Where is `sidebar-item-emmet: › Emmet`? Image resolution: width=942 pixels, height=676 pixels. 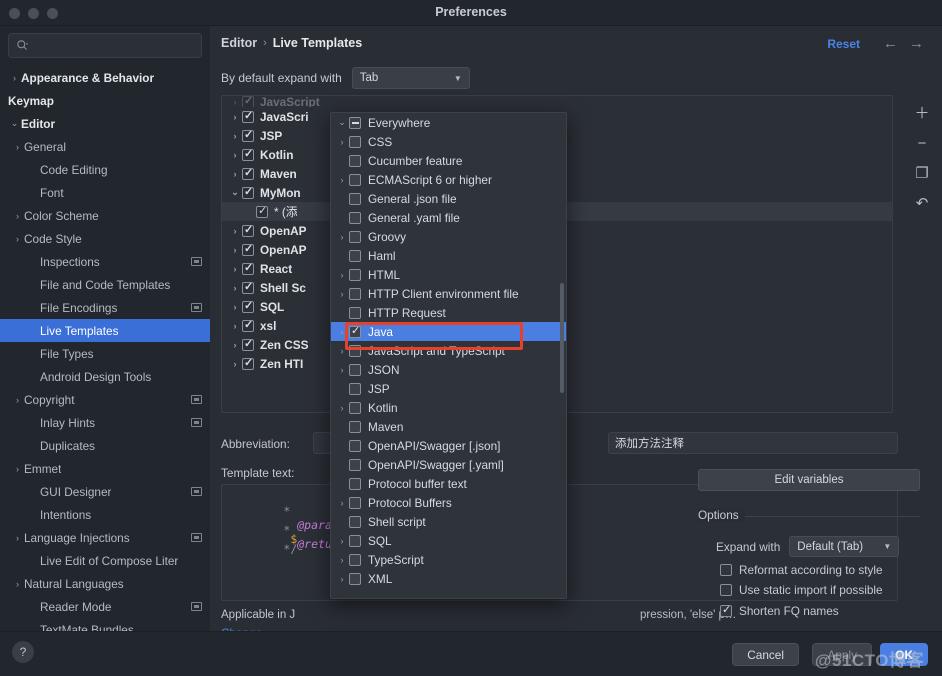 sidebar-item-emmet: › Emmet is located at coordinates (105, 468).